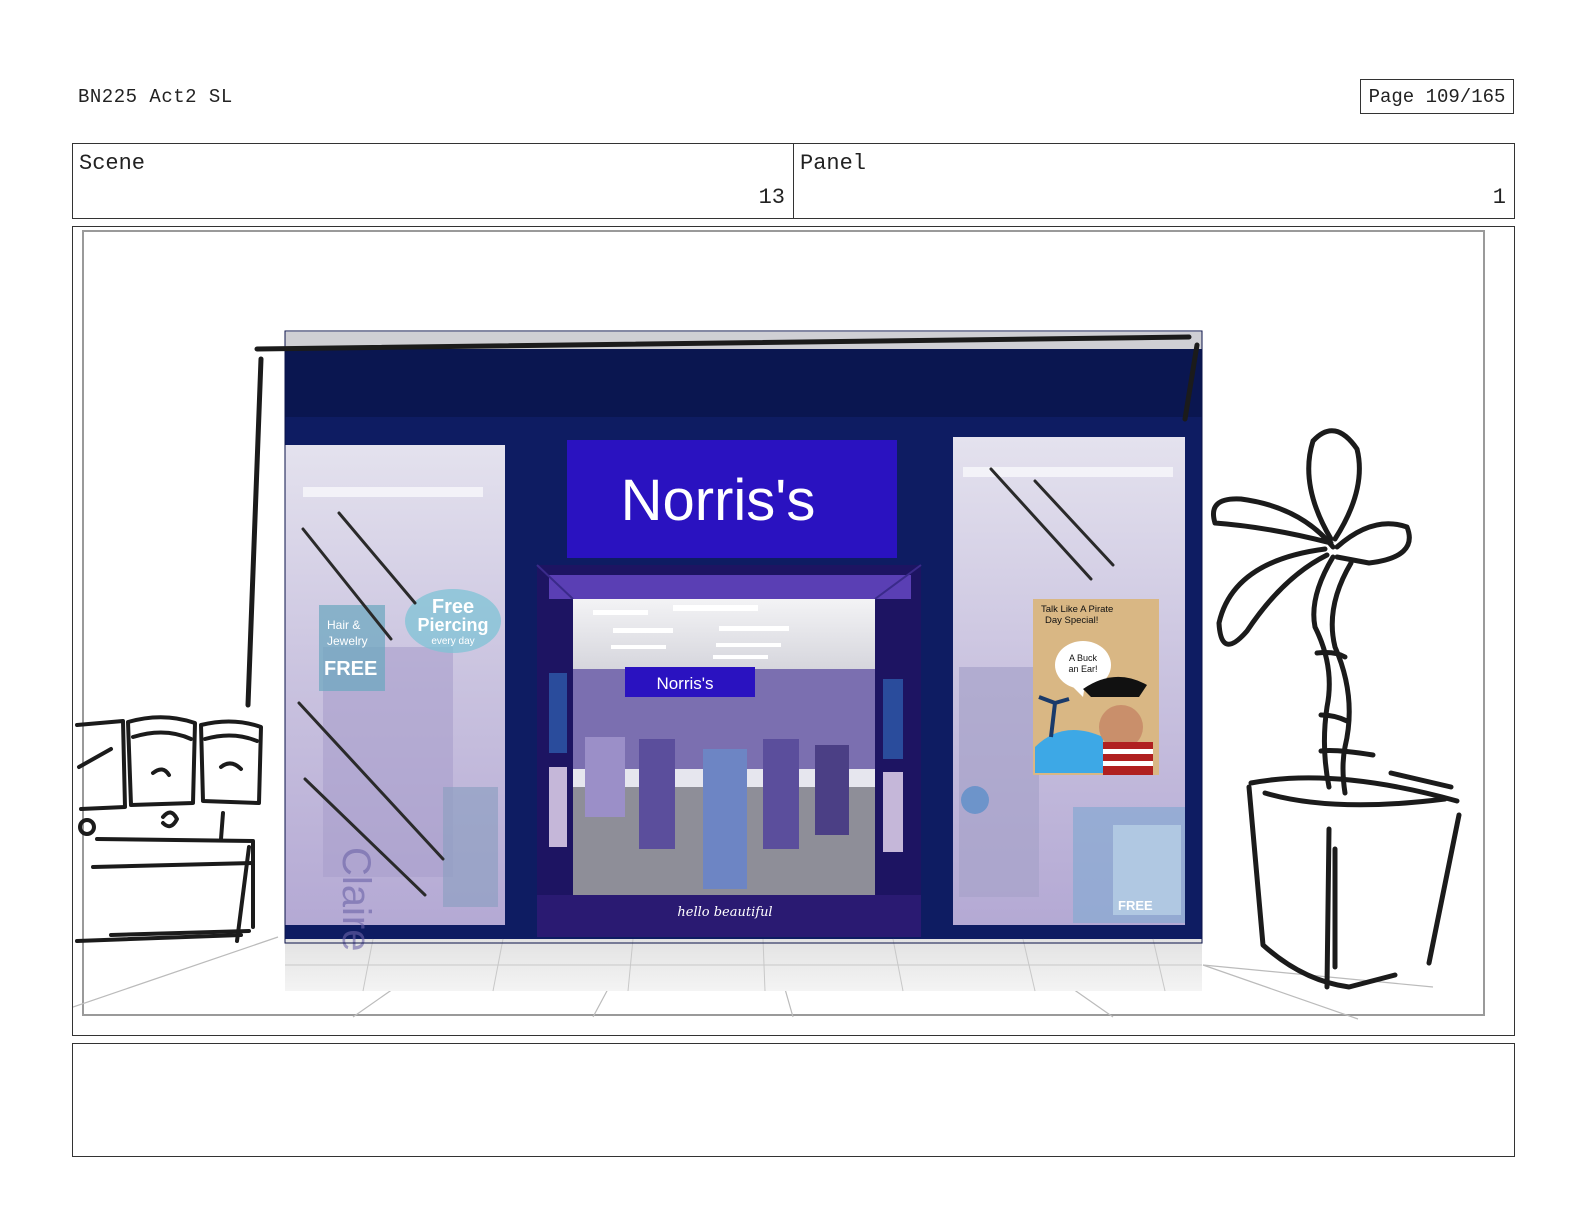 This screenshot has height=1224, width=1584. I want to click on promo-line3: every day, so click(452, 641).